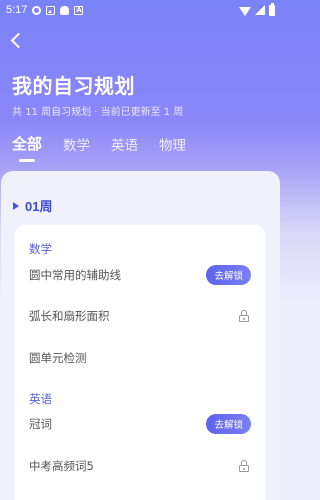  Describe the element at coordinates (17, 41) in the screenshot. I see `chevron-left-icon` at that location.